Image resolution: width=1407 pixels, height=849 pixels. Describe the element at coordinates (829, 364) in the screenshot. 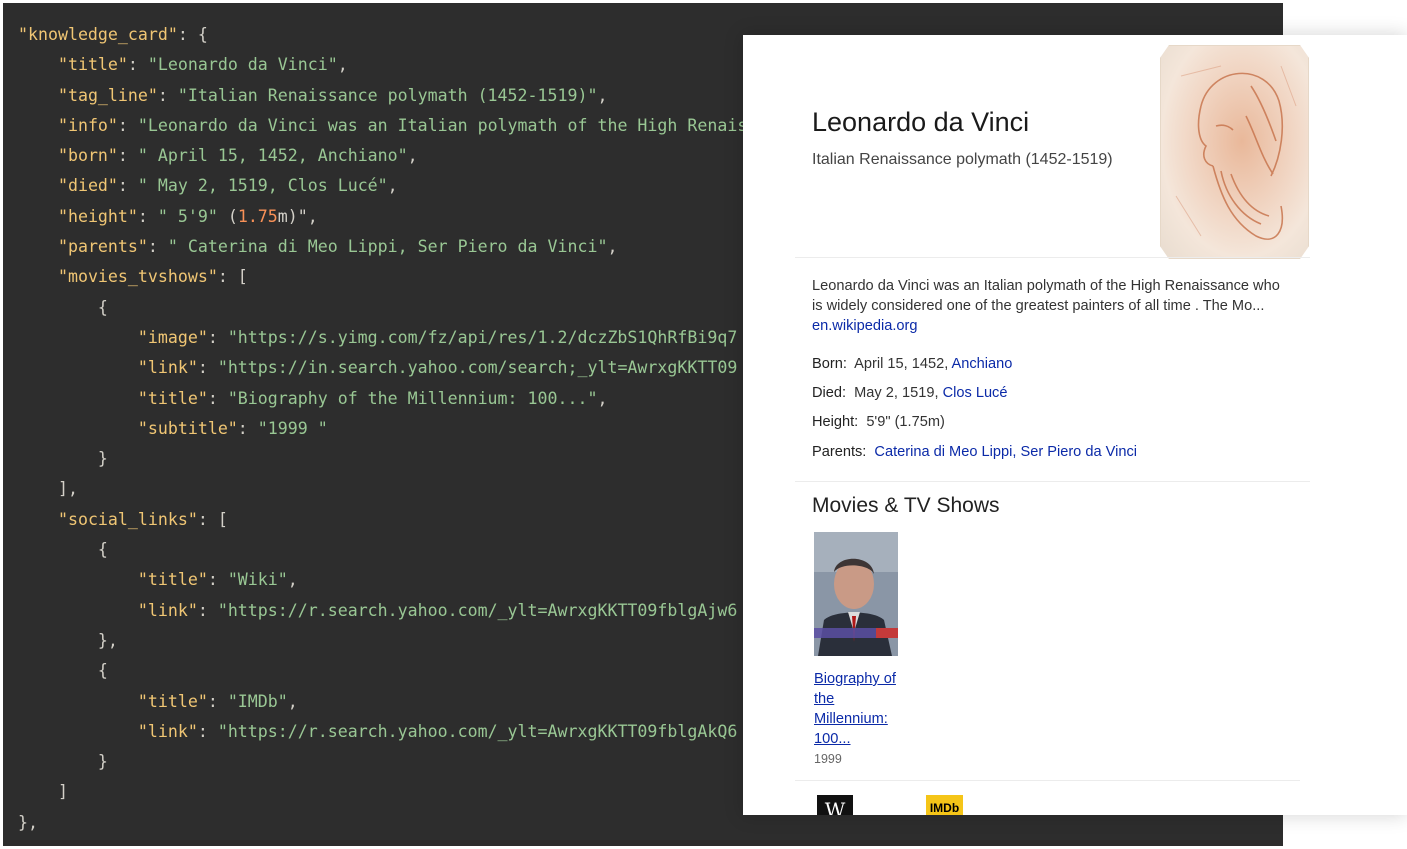

I see `born-label: Born:` at that location.